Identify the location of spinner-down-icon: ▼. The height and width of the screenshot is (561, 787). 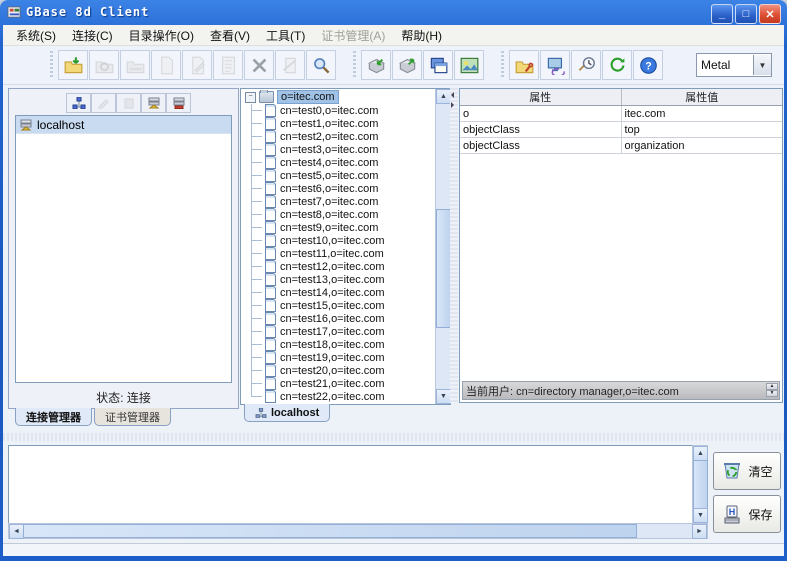
(772, 393).